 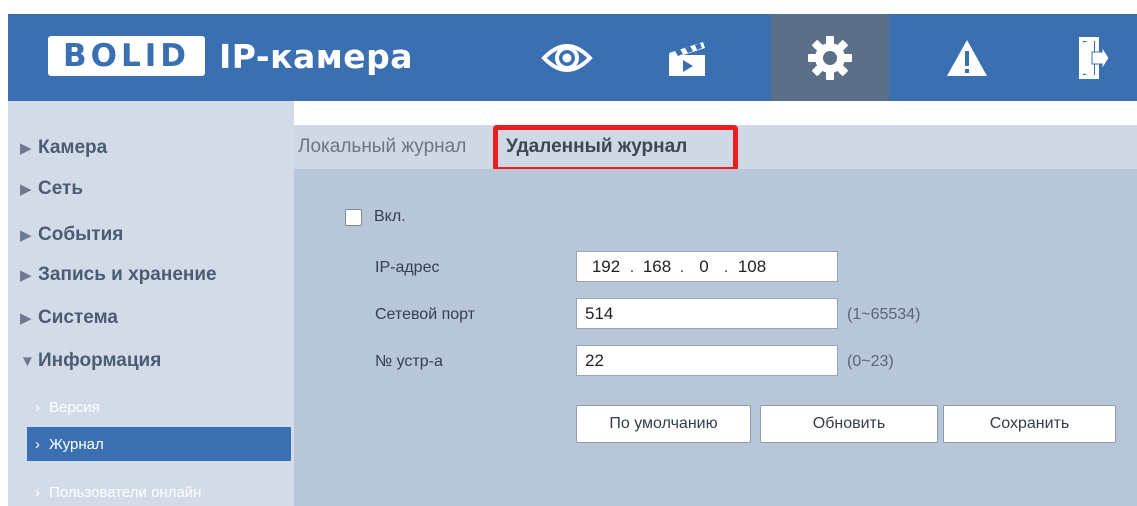 I want to click on logo: BOLID IP-камера, so click(x=230, y=56).